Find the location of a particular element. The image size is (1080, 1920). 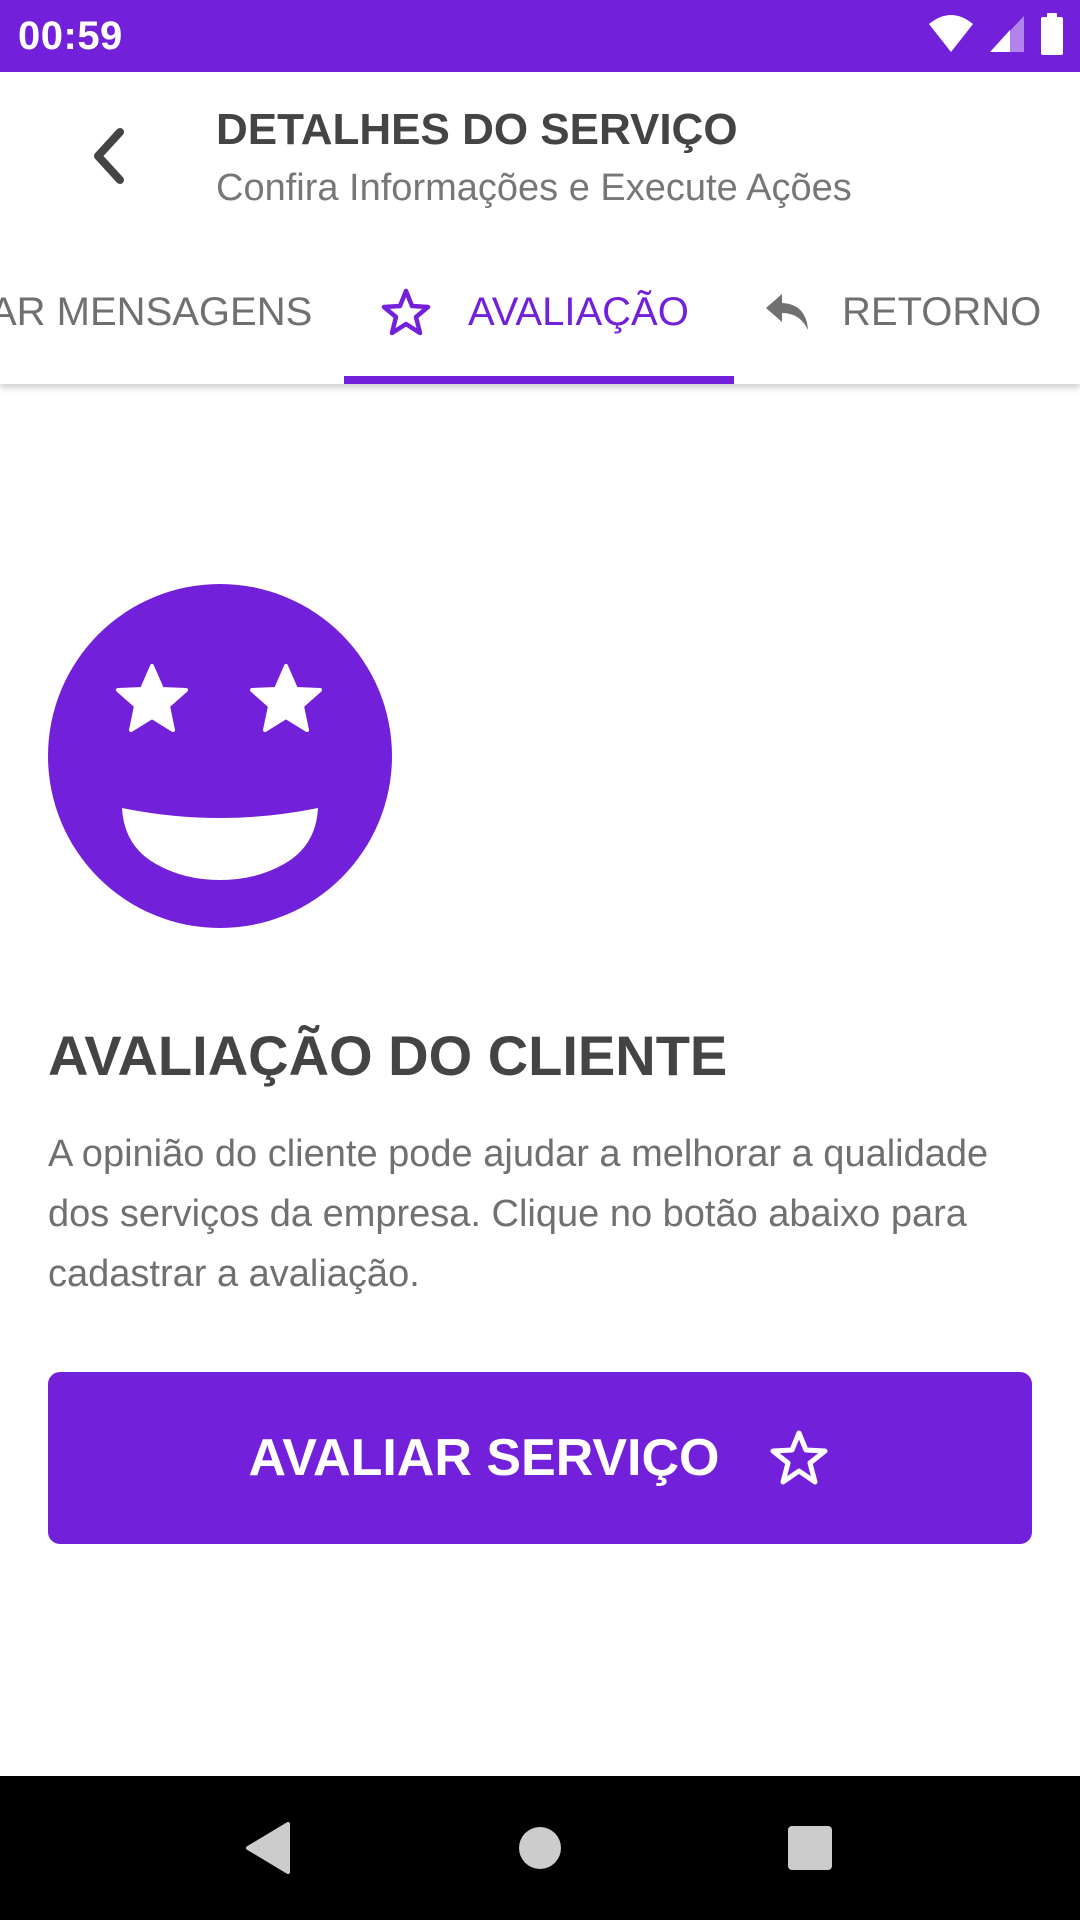

back-button is located at coordinates (108, 158).